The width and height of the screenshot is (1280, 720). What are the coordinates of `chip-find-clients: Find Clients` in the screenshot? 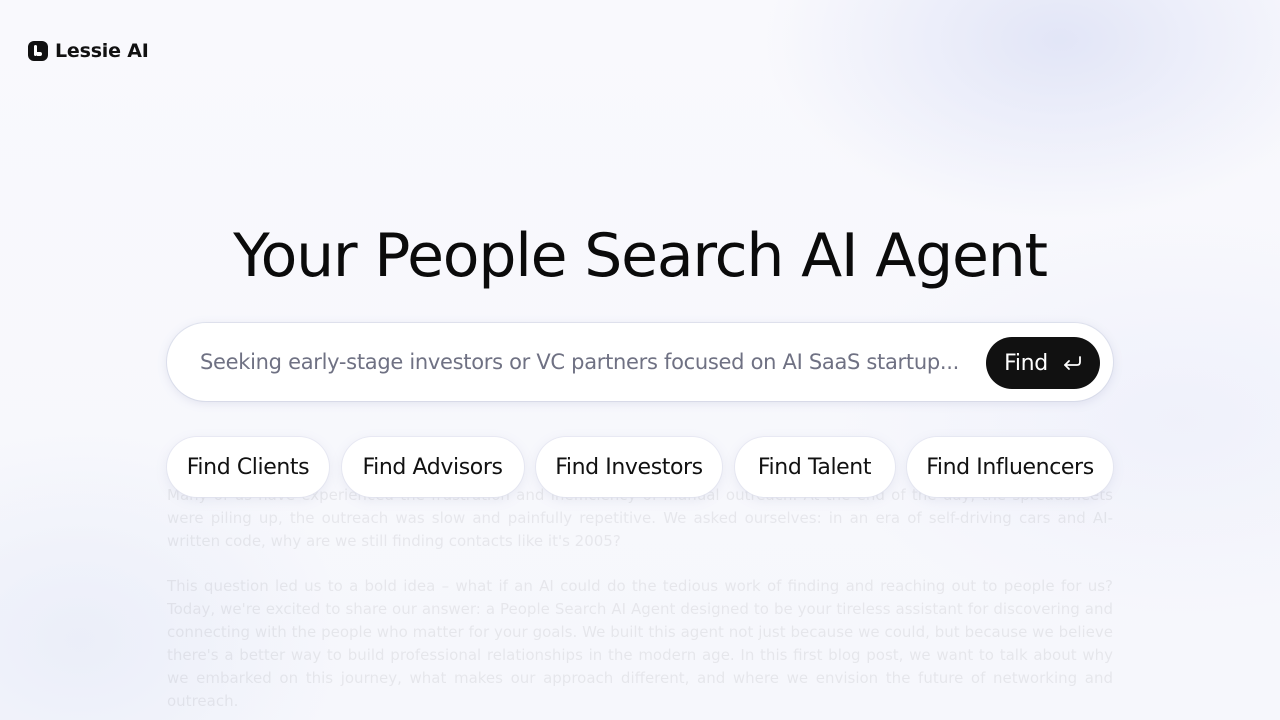 It's located at (248, 467).